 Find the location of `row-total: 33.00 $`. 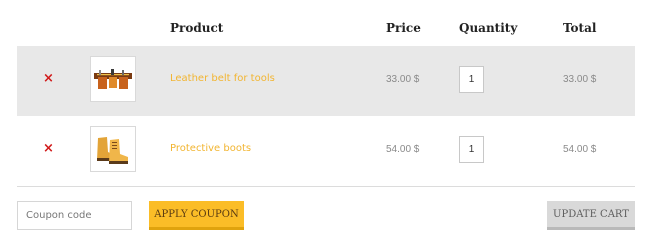

row-total: 33.00 $ is located at coordinates (580, 79).